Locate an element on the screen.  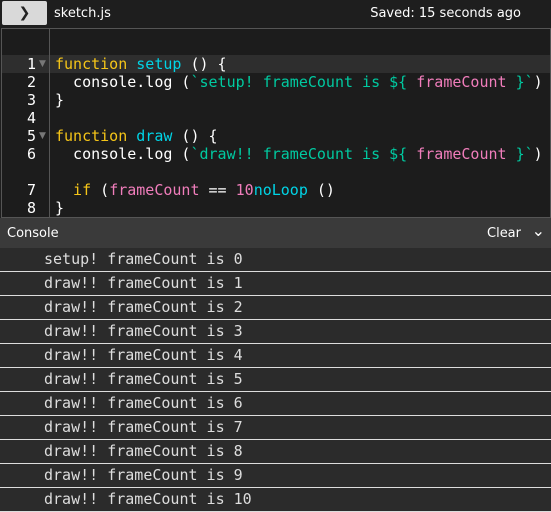
code-line: function setup () { is located at coordinates (141, 64).